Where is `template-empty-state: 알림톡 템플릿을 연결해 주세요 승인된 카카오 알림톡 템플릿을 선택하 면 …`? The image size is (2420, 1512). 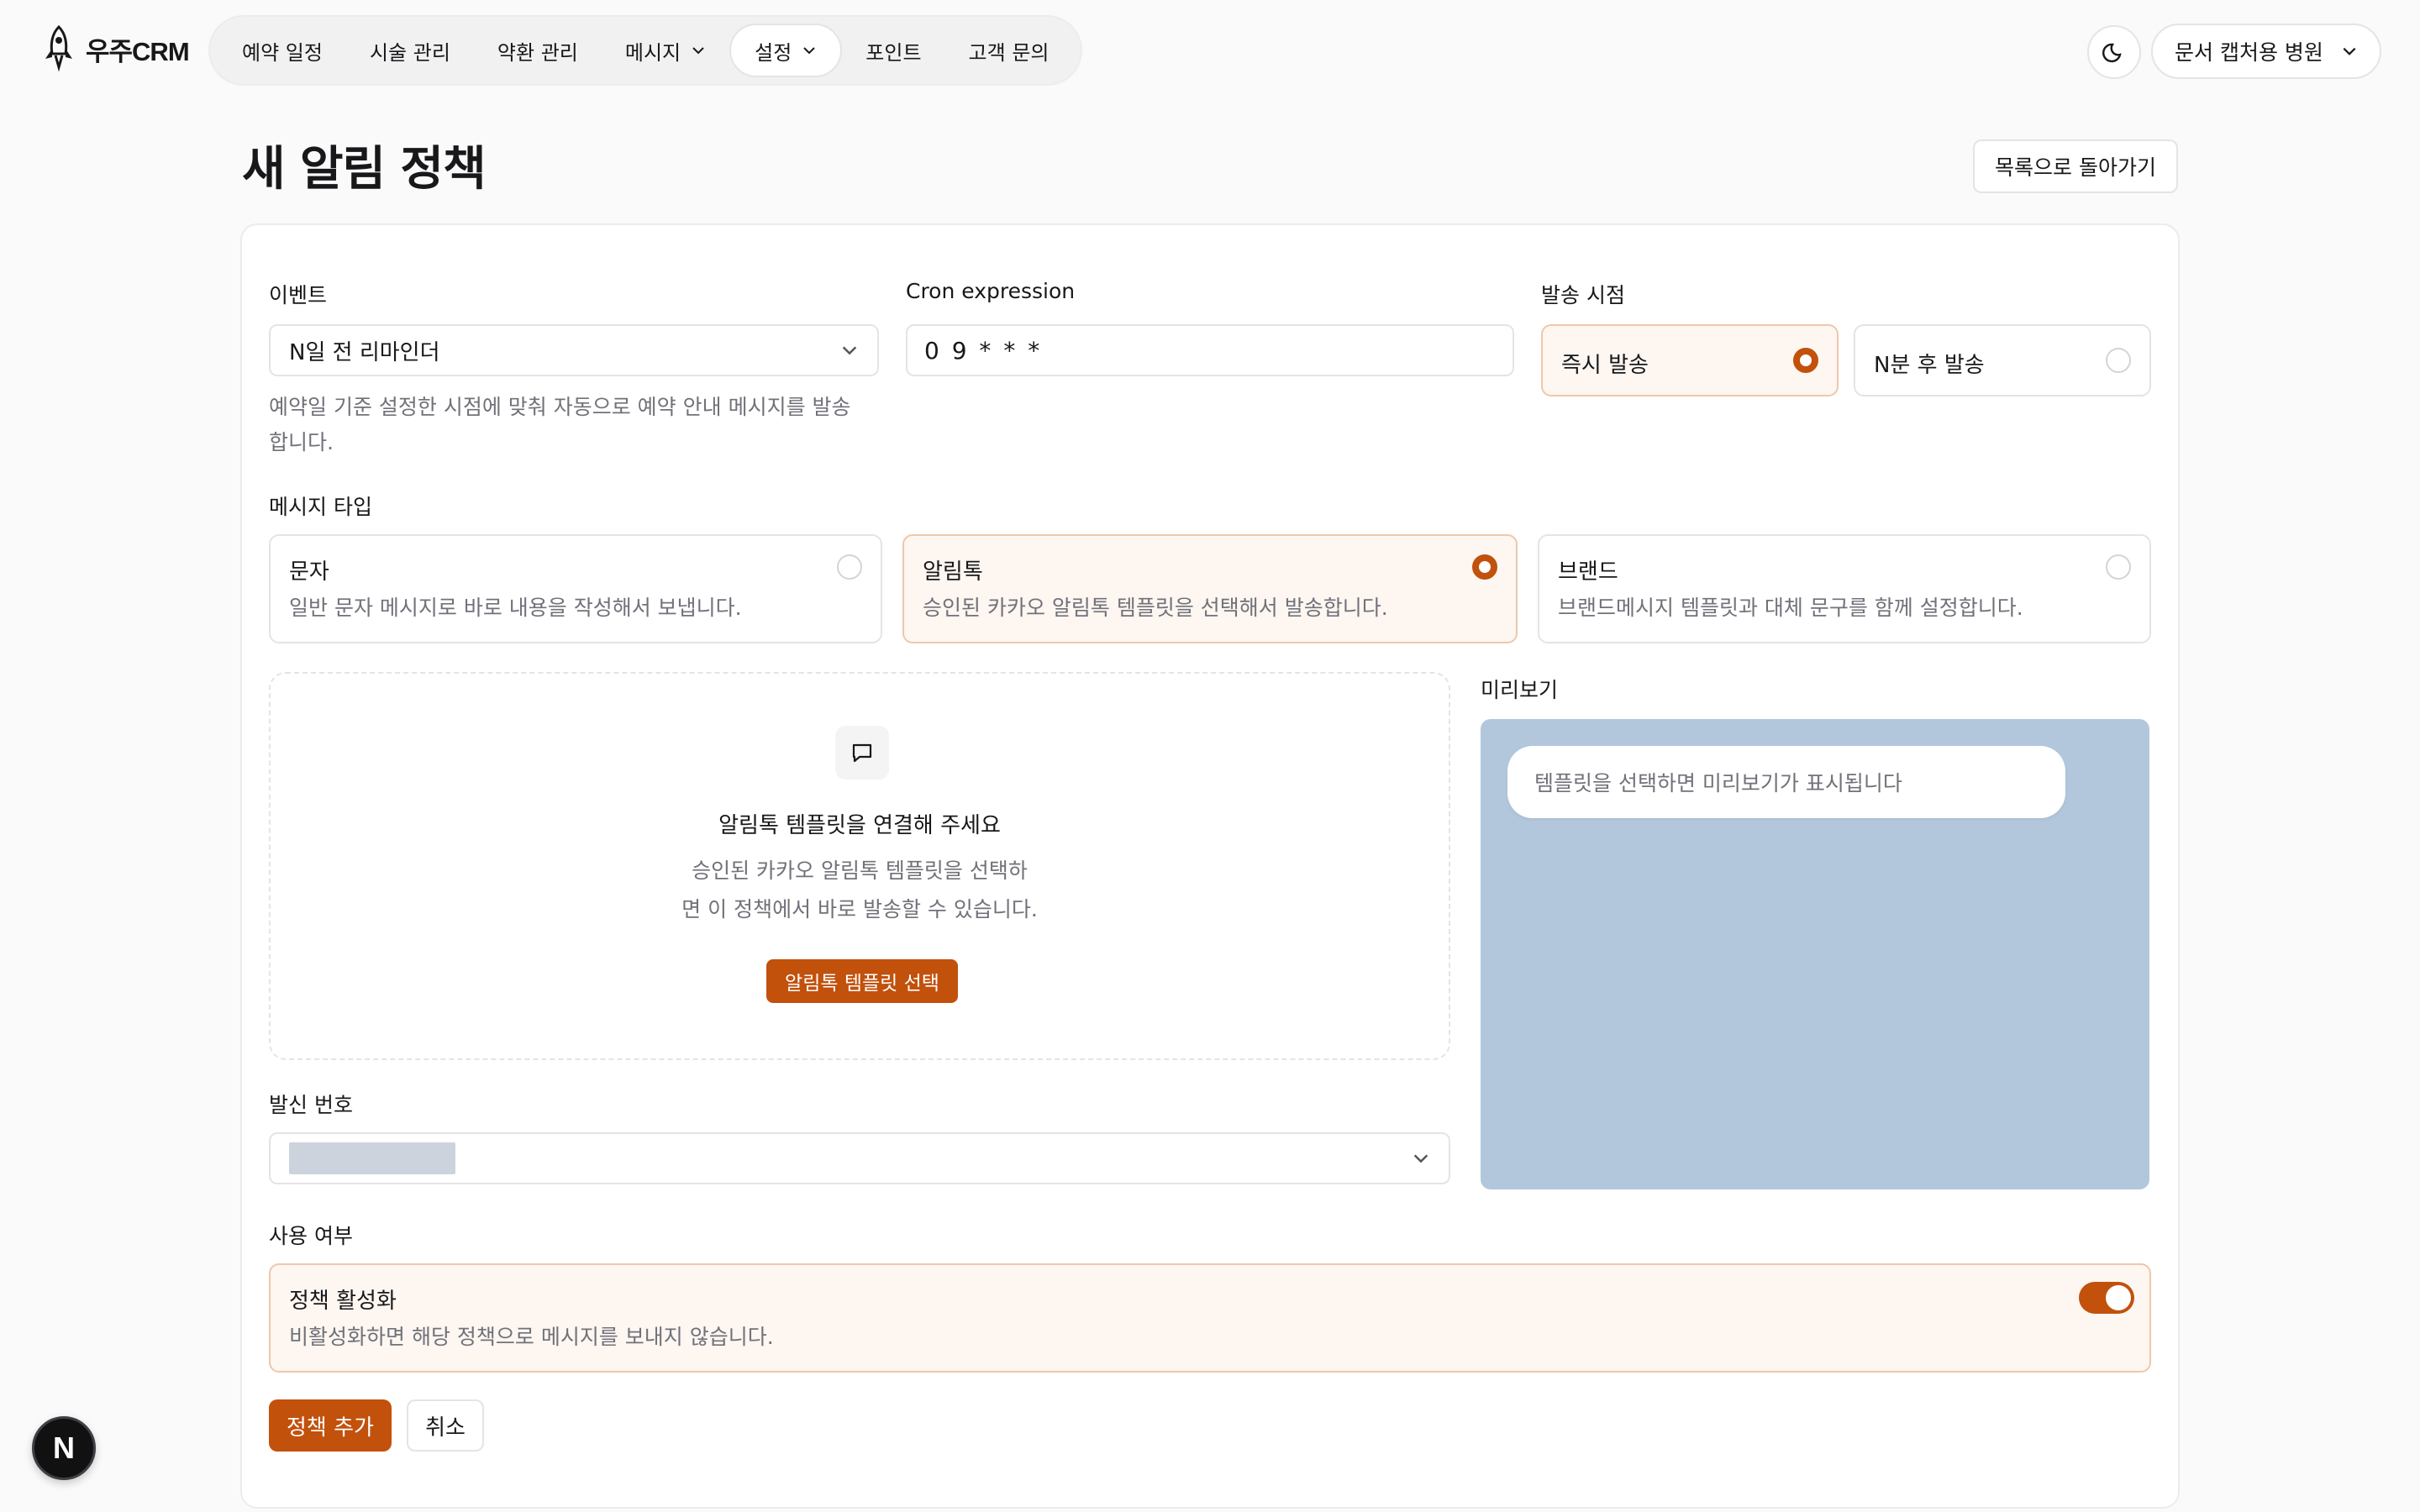
template-empty-state: 알림톡 템플릿을 연결해 주세요 승인된 카카오 알림톡 템플릿을 선택하 면 … is located at coordinates (859, 866).